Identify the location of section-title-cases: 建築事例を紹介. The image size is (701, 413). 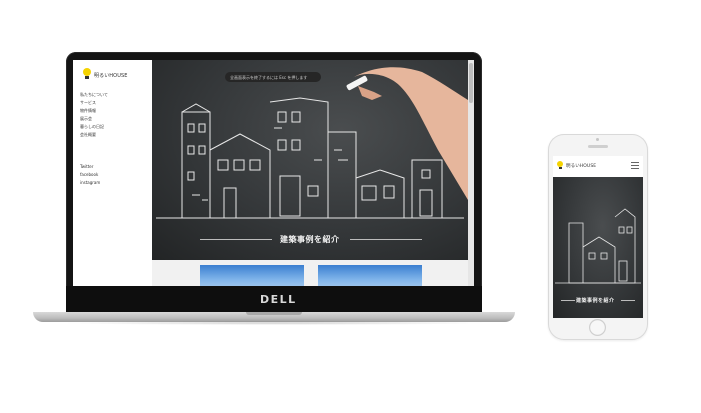
(310, 239).